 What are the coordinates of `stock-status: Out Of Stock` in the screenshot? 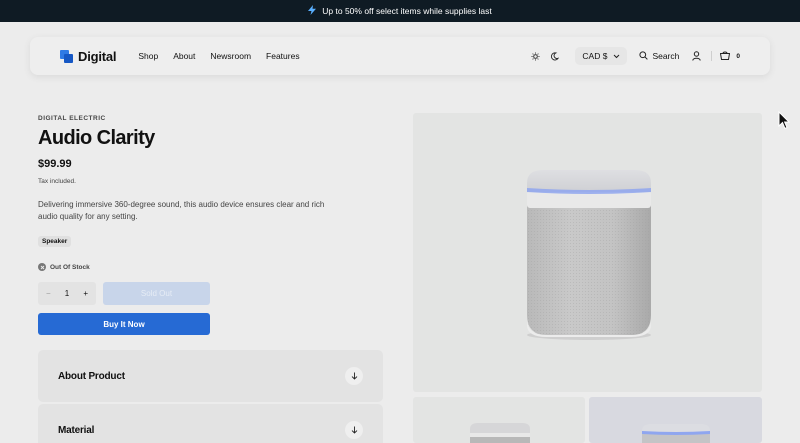 It's located at (64, 267).